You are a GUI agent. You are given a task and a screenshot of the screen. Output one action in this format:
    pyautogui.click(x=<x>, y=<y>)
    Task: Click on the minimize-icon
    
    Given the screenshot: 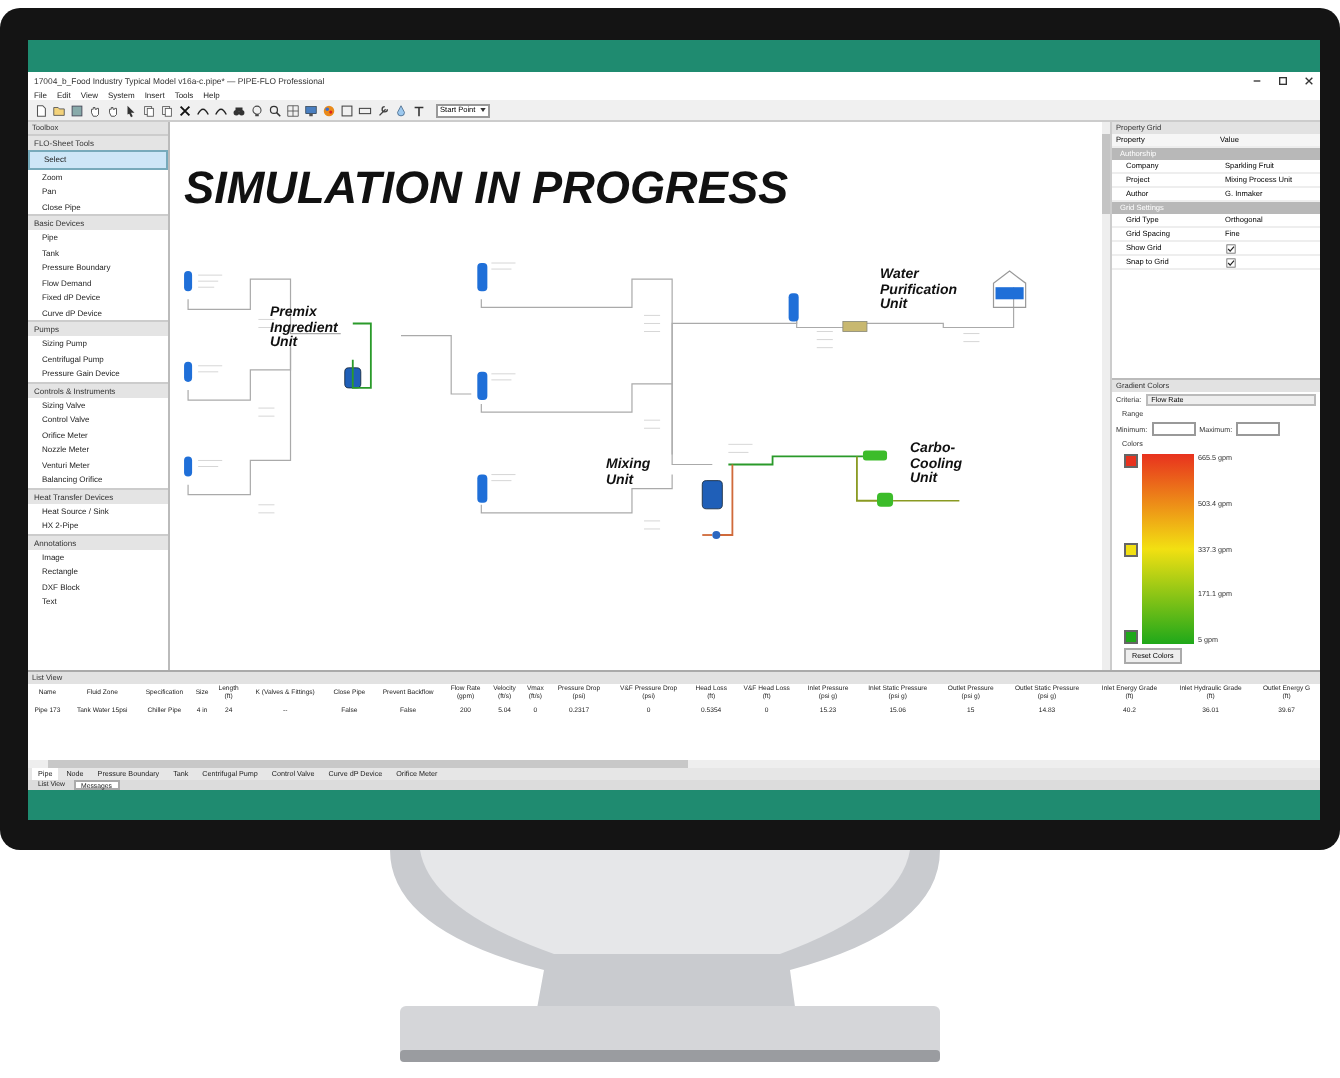 What is the action you would take?
    pyautogui.click(x=1257, y=80)
    